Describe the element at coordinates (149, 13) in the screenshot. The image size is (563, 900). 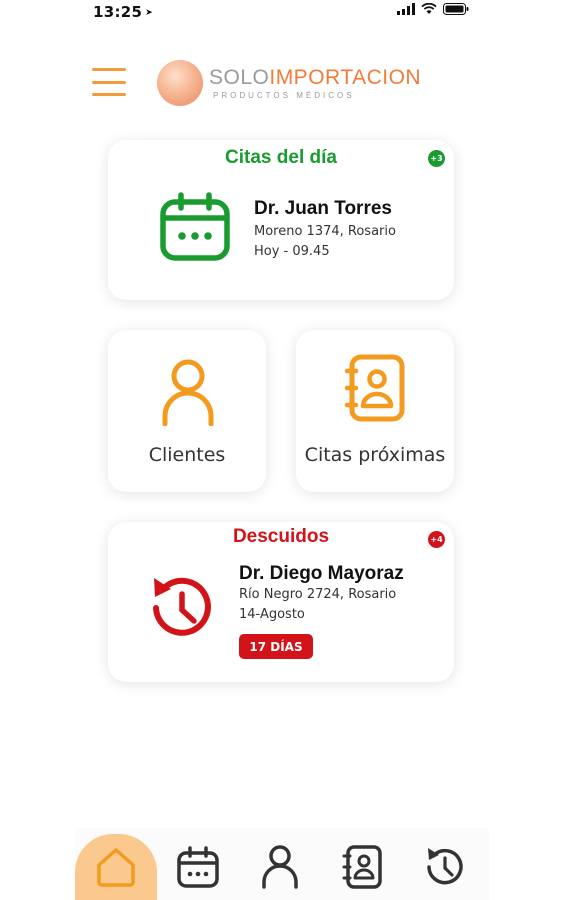
I see `location-arrow-icon: ➤` at that location.